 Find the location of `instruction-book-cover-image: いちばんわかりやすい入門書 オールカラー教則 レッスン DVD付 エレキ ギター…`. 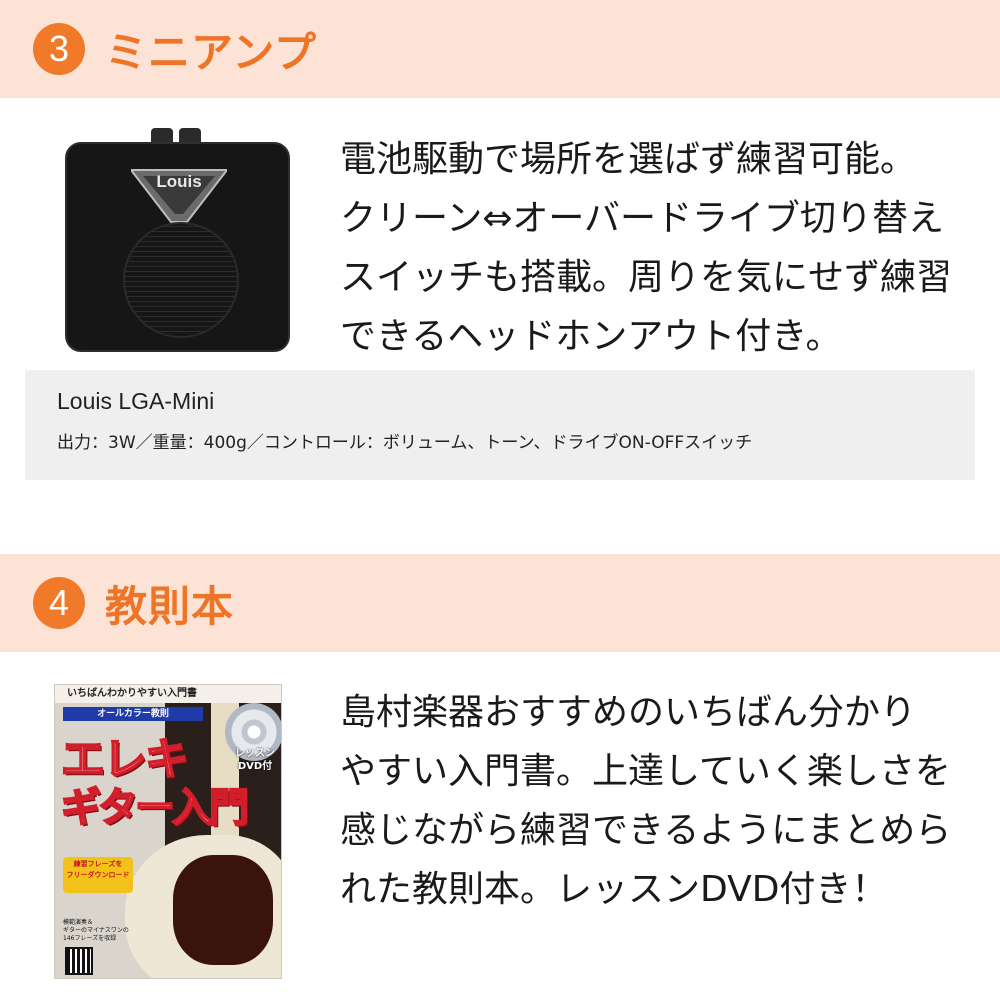

instruction-book-cover-image: いちばんわかりやすい入門書 オールカラー教則 レッスン DVD付 エレキ ギター… is located at coordinates (168, 831).